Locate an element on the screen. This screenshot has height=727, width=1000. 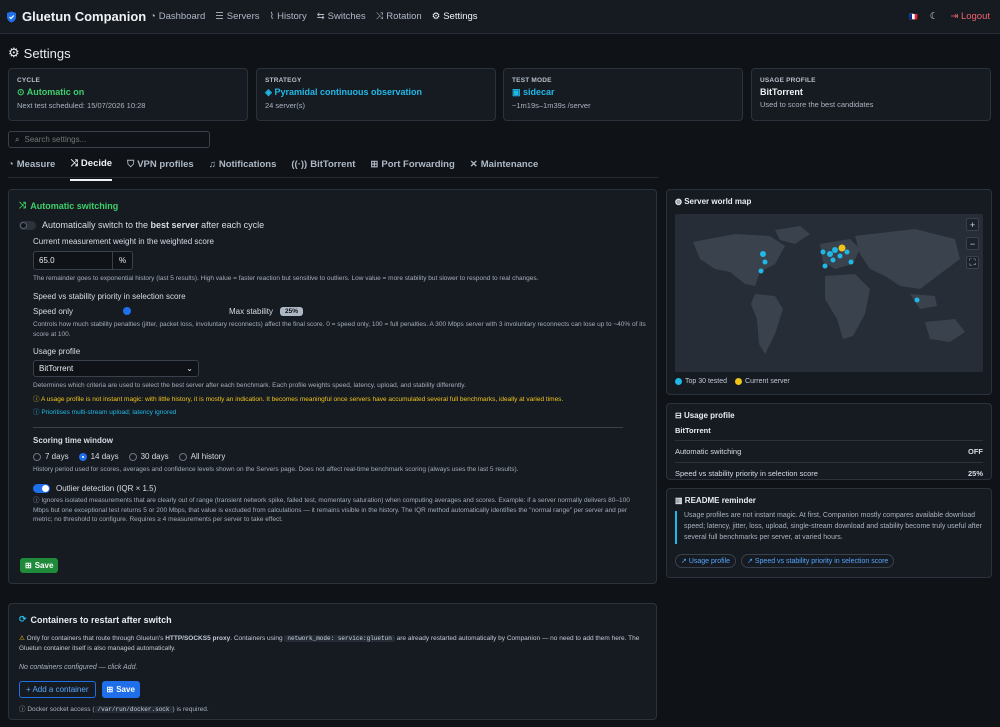
australia is located at coordinates (945, 330).